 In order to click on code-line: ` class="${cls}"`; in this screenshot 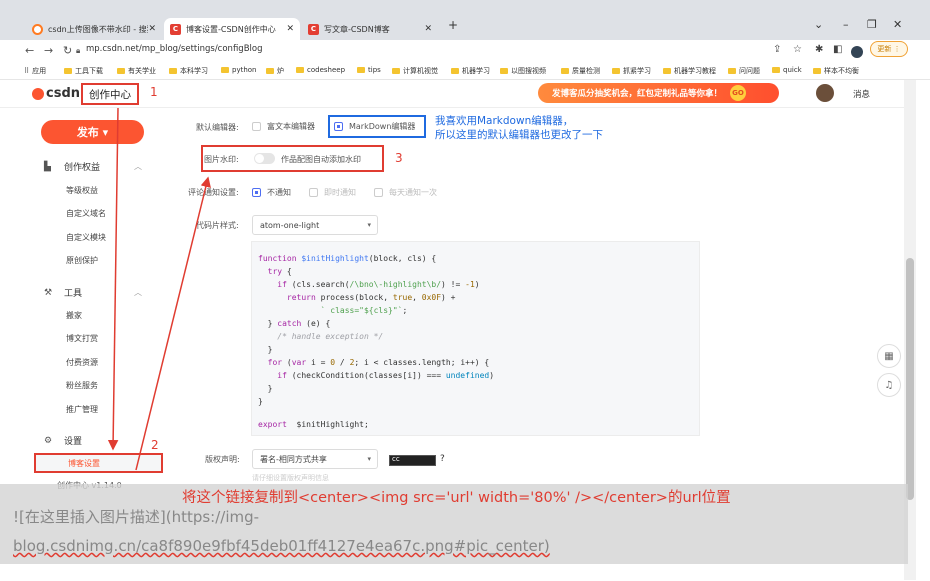, I will do `click(364, 310)`.